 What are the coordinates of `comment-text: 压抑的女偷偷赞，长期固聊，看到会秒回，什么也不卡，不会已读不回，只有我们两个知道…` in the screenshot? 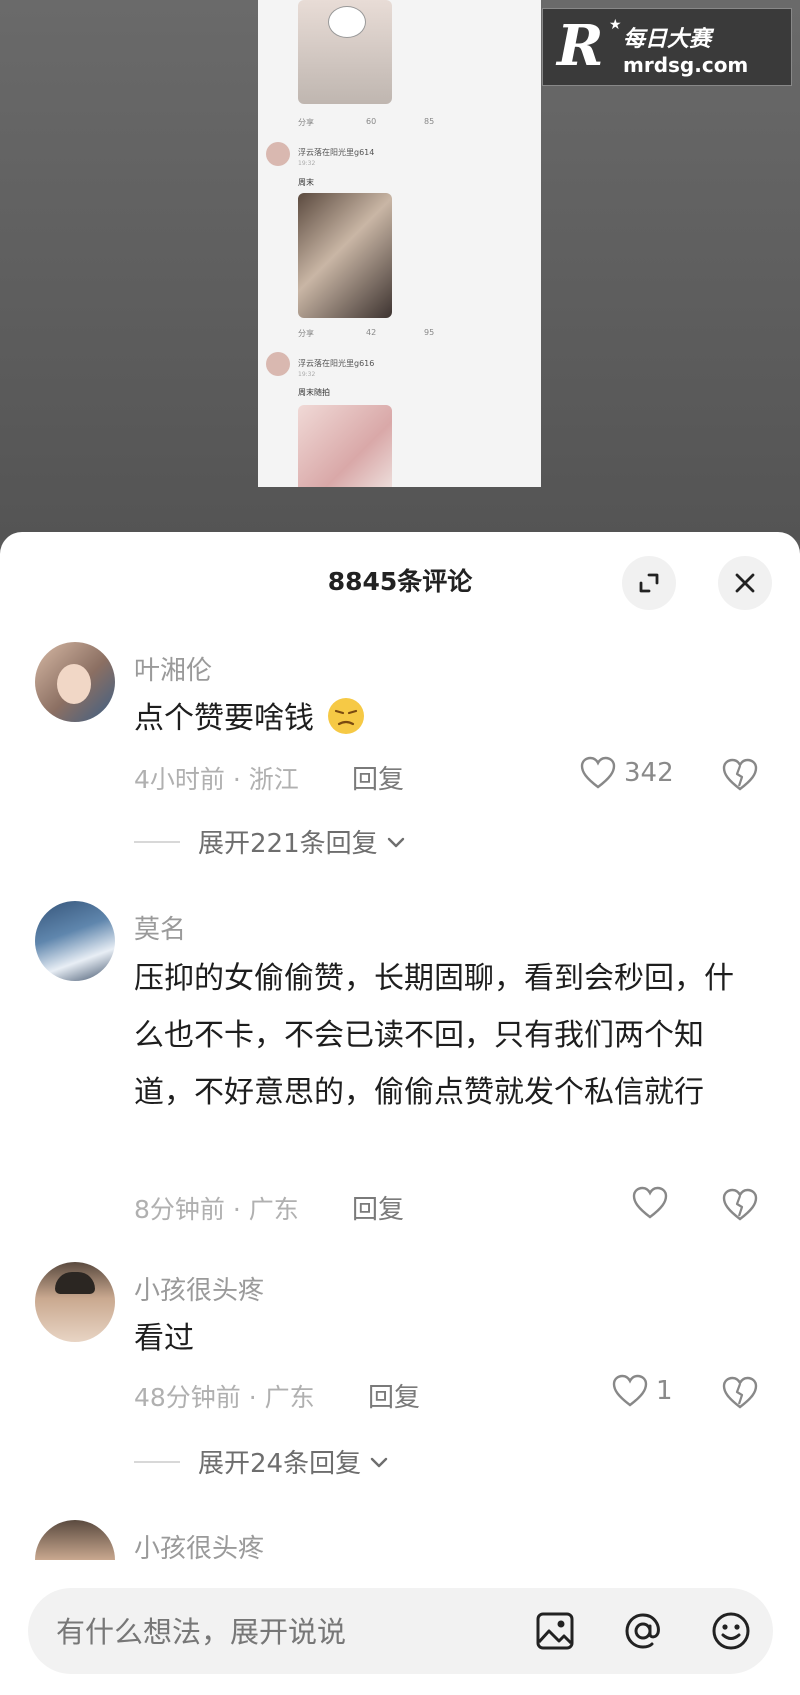 It's located at (434, 1035).